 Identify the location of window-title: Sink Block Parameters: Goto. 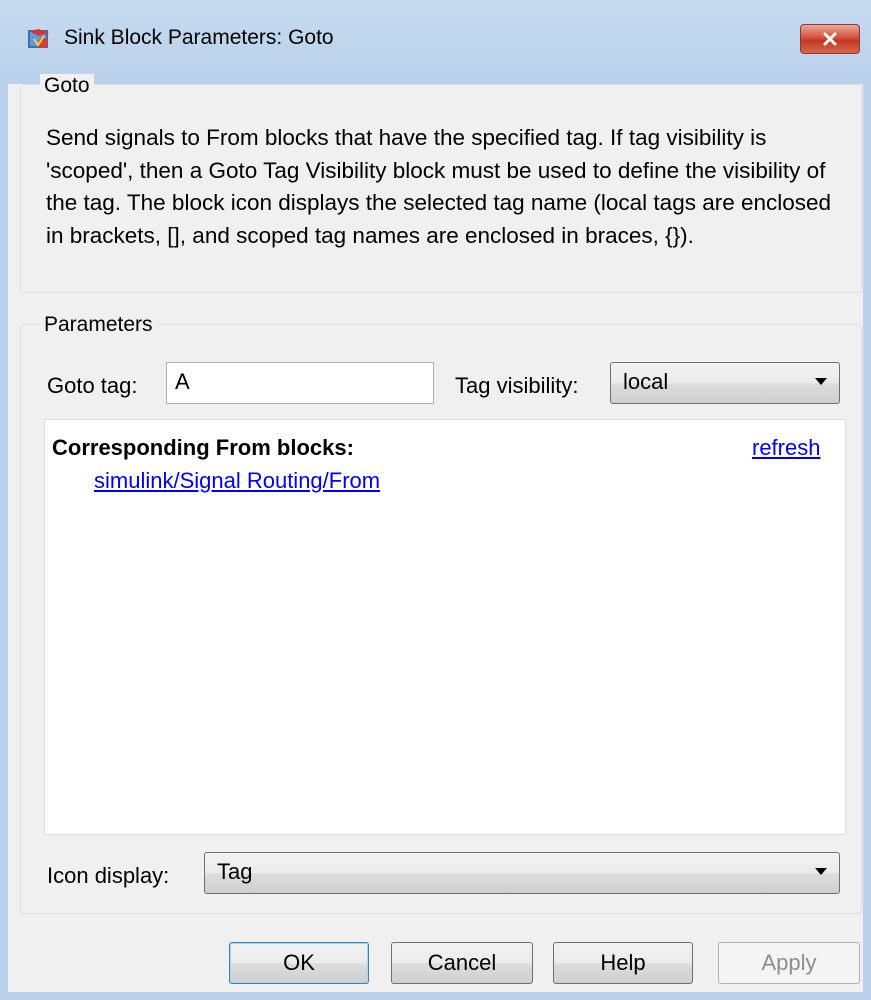
(199, 37).